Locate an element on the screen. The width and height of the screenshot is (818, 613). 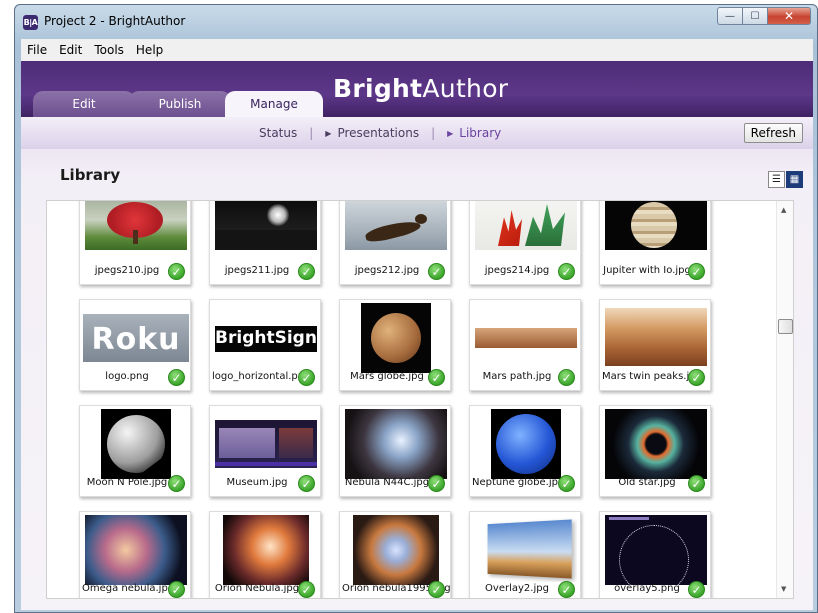
library-file-tile: Mars twin peaks.jpg ✓ is located at coordinates (655, 345).